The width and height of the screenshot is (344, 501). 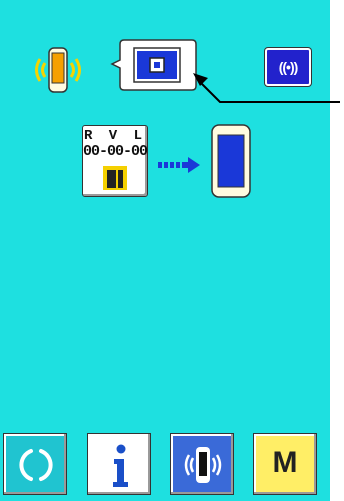 I want to click on reset-icon, so click(x=36, y=465).